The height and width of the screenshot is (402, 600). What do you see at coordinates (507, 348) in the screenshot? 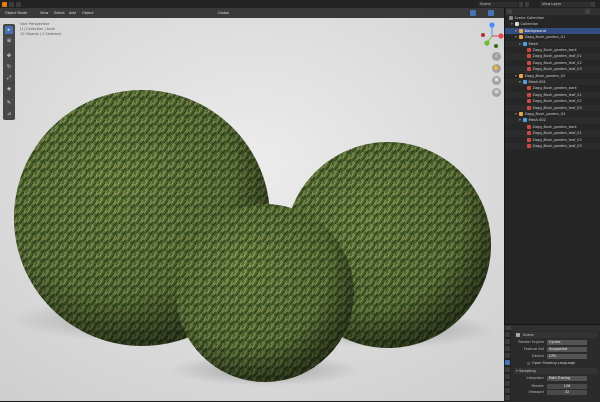
I see `output-tab-icon` at bounding box center [507, 348].